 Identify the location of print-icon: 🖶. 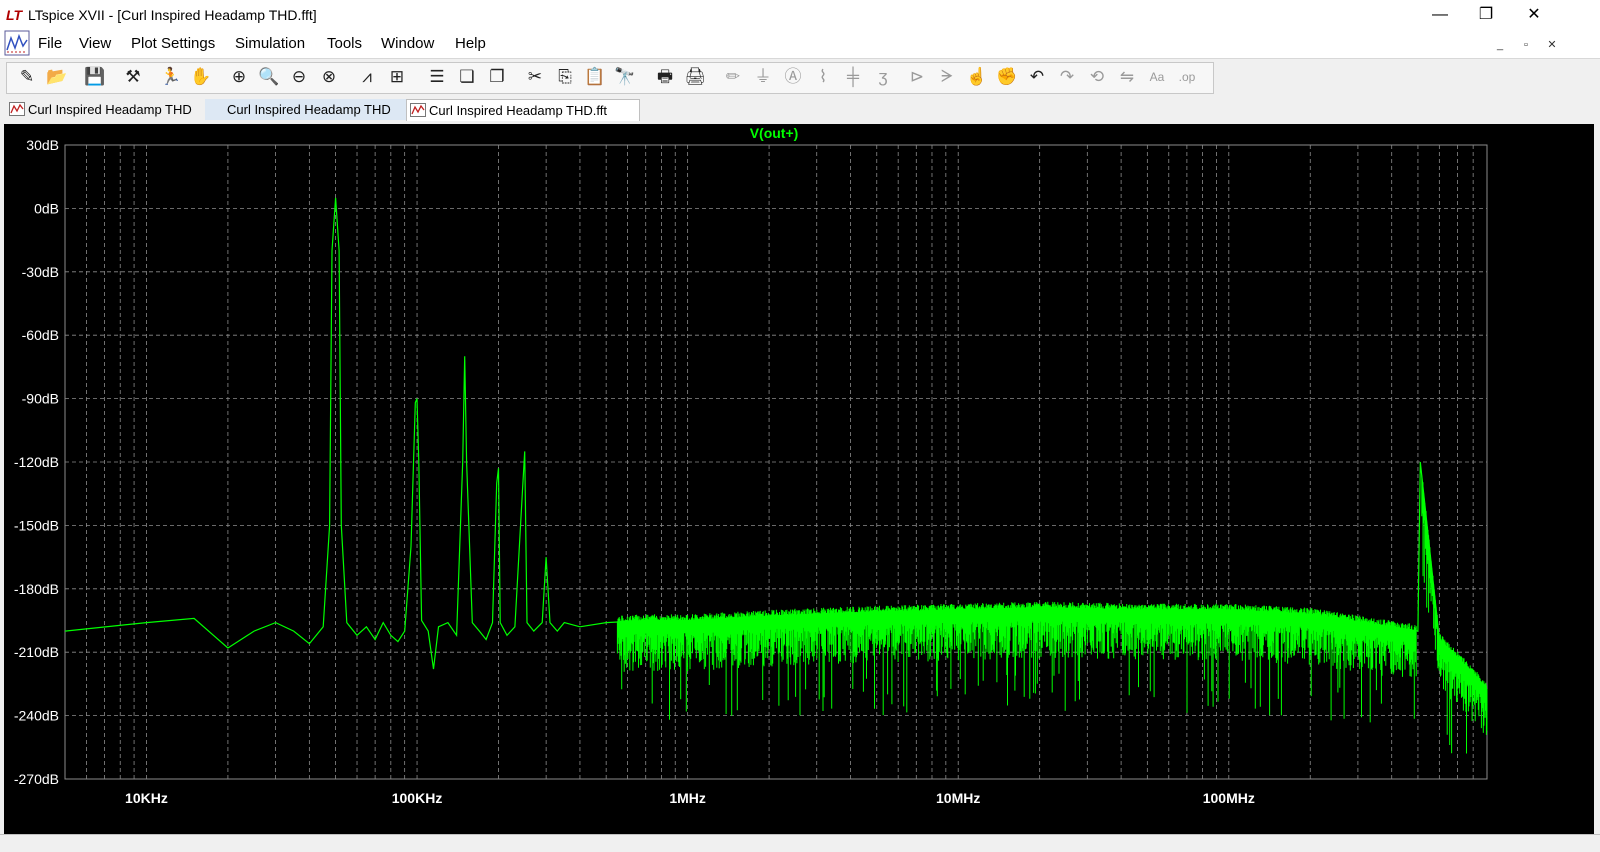
(665, 77).